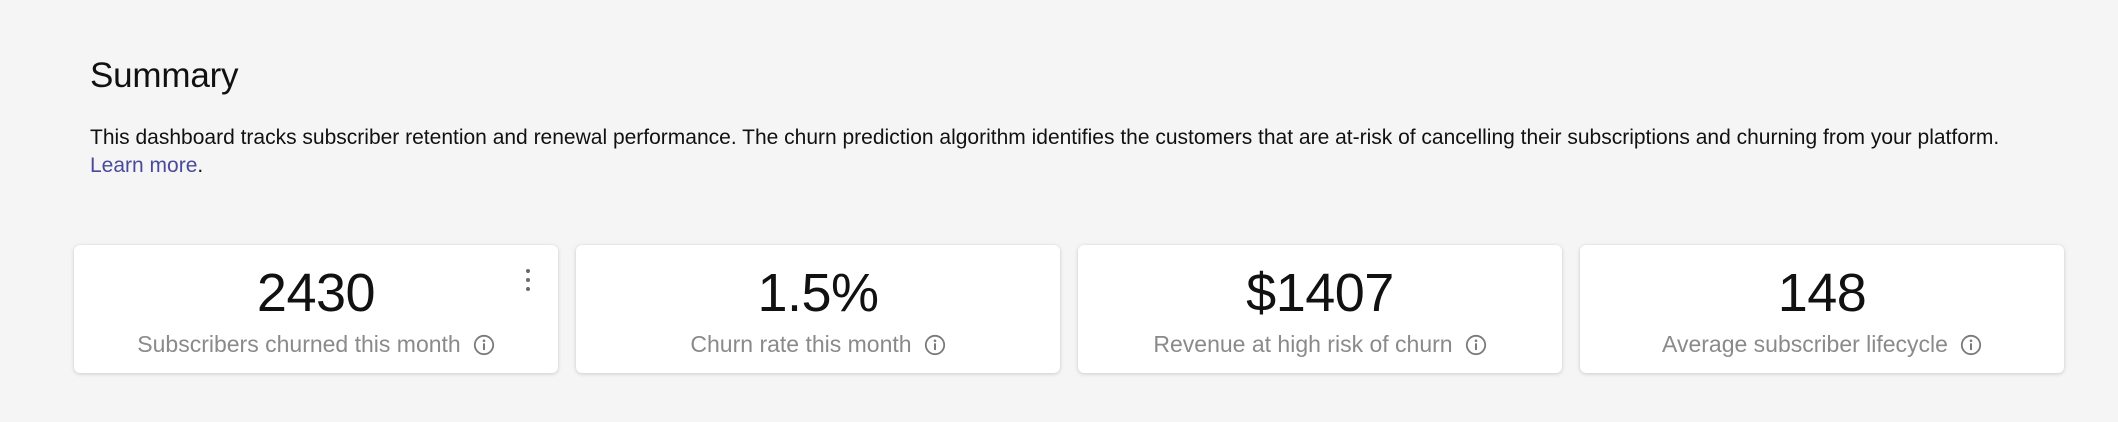 Image resolution: width=2118 pixels, height=422 pixels. I want to click on metric-value: 148, so click(1822, 293).